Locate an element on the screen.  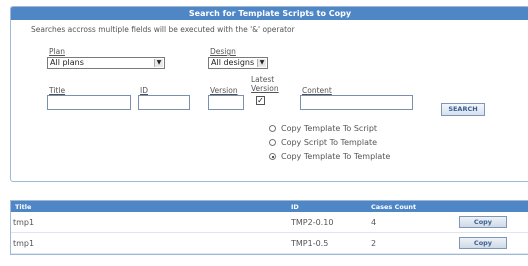
table-row: tmp1 TMP1-0.5 2 Copy is located at coordinates (269, 243).